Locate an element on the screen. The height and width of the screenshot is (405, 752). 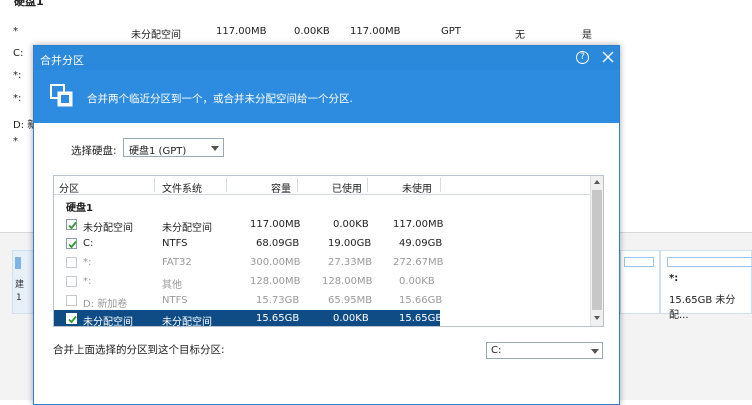
target-partition-value: C: is located at coordinates (496, 350).